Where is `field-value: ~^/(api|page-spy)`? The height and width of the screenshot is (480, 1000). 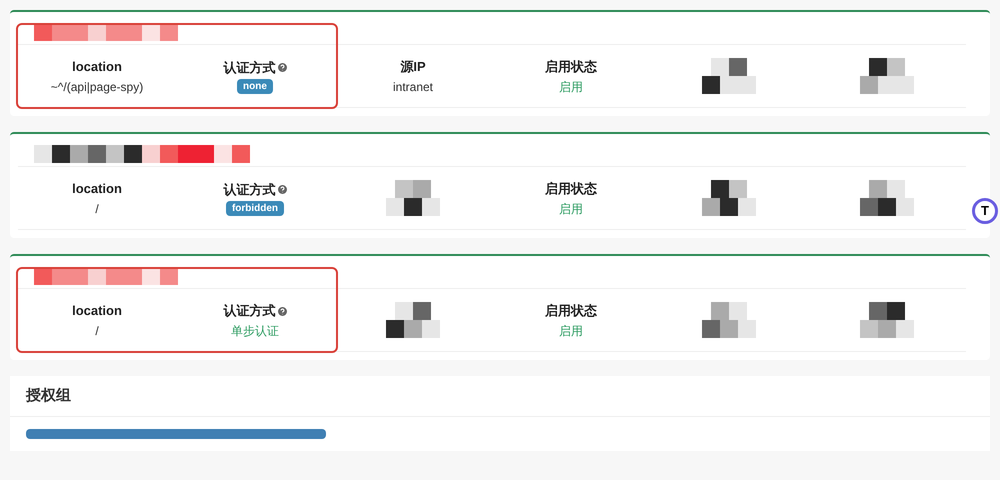 field-value: ~^/(api|page-spy) is located at coordinates (97, 86).